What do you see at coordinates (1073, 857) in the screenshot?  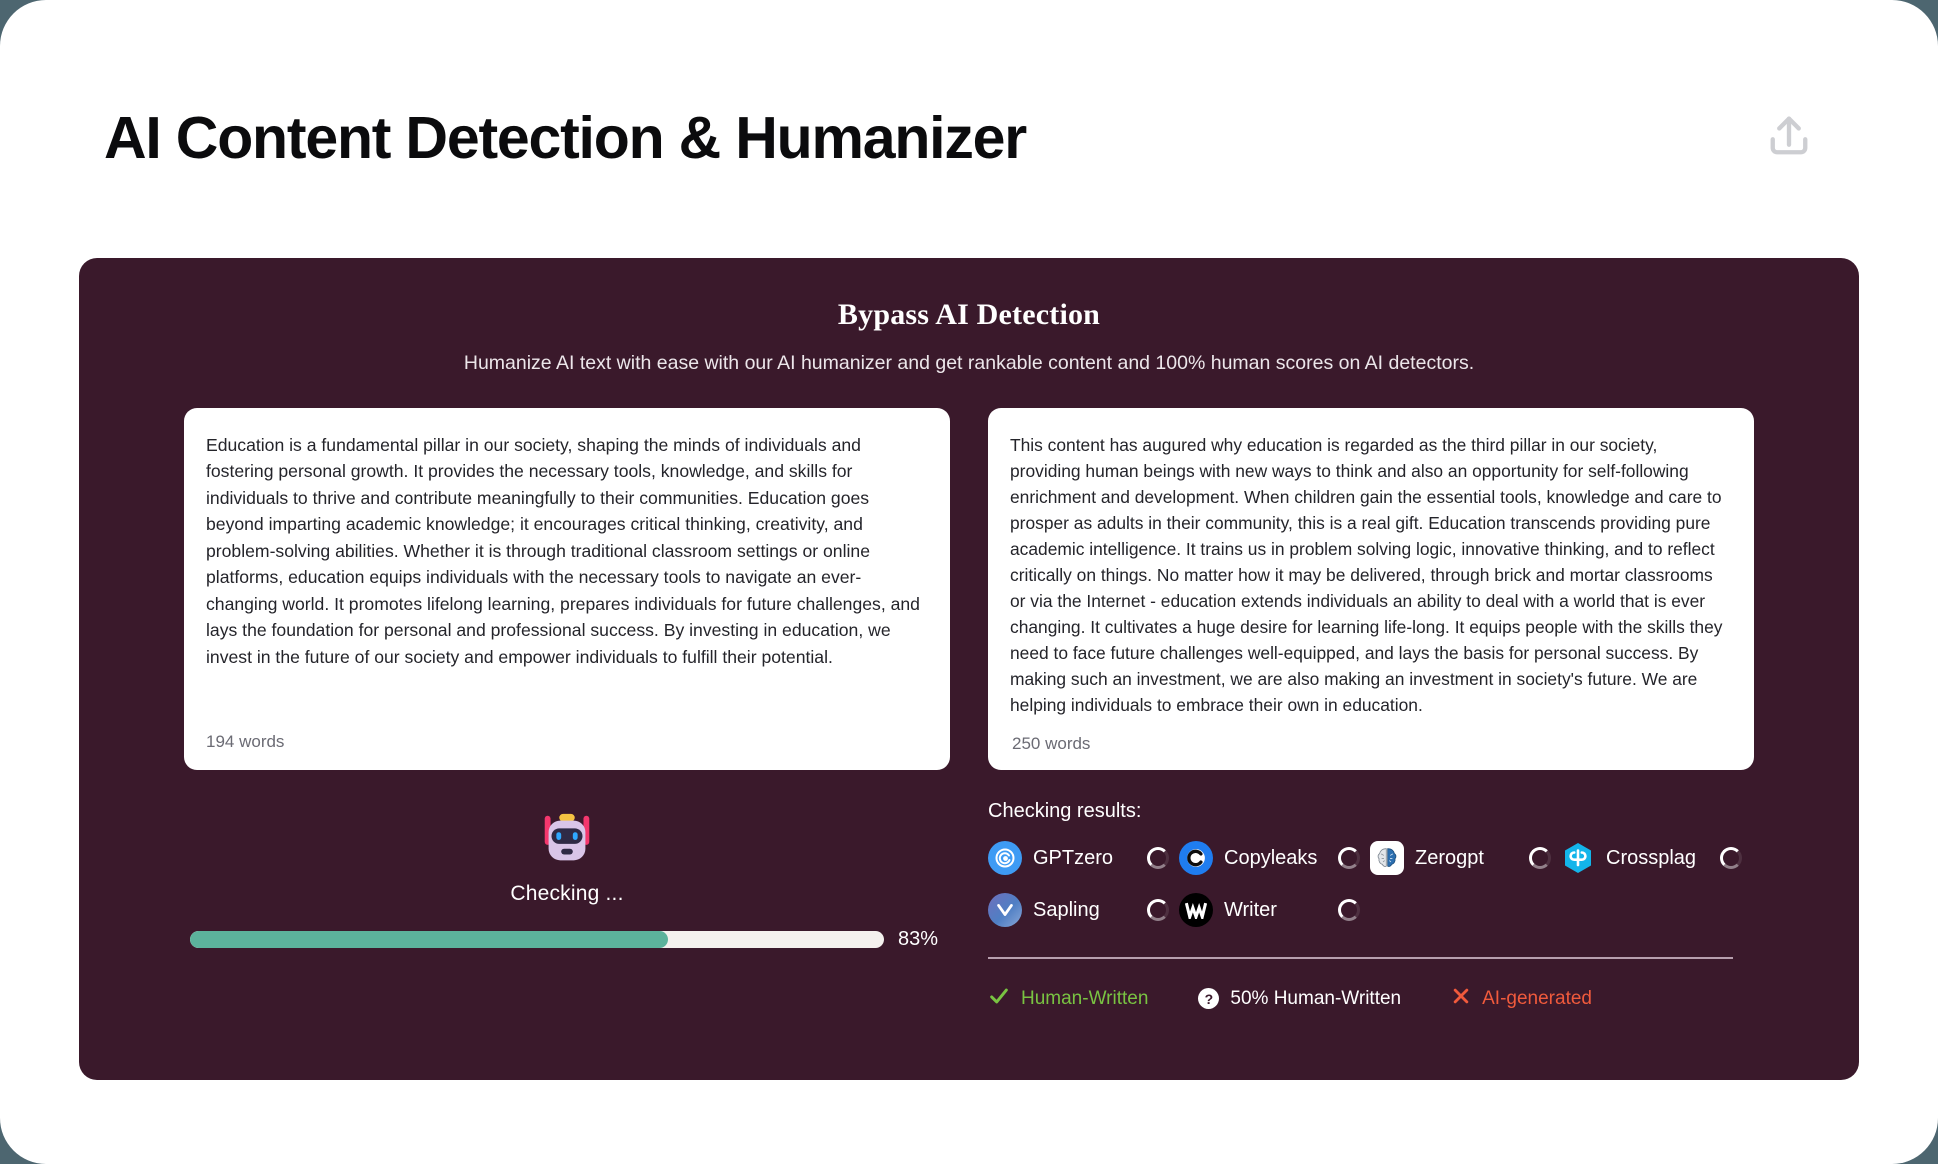 I see `detector-label: GPTzero` at bounding box center [1073, 857].